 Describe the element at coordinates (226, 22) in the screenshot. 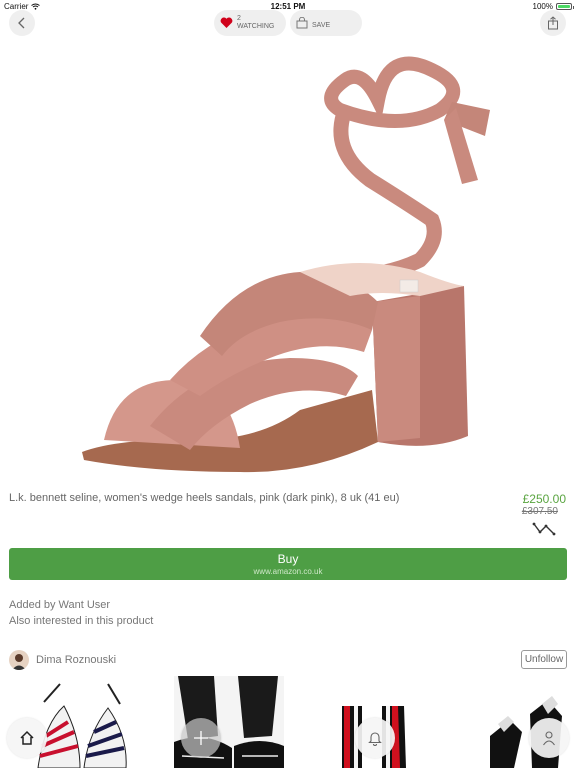

I see `heart-icon` at that location.